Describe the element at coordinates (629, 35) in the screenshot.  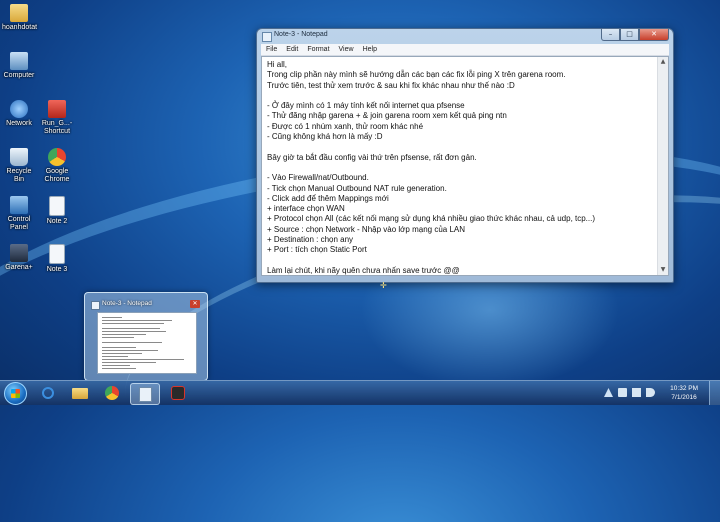
I see `maximize-button: □` at that location.